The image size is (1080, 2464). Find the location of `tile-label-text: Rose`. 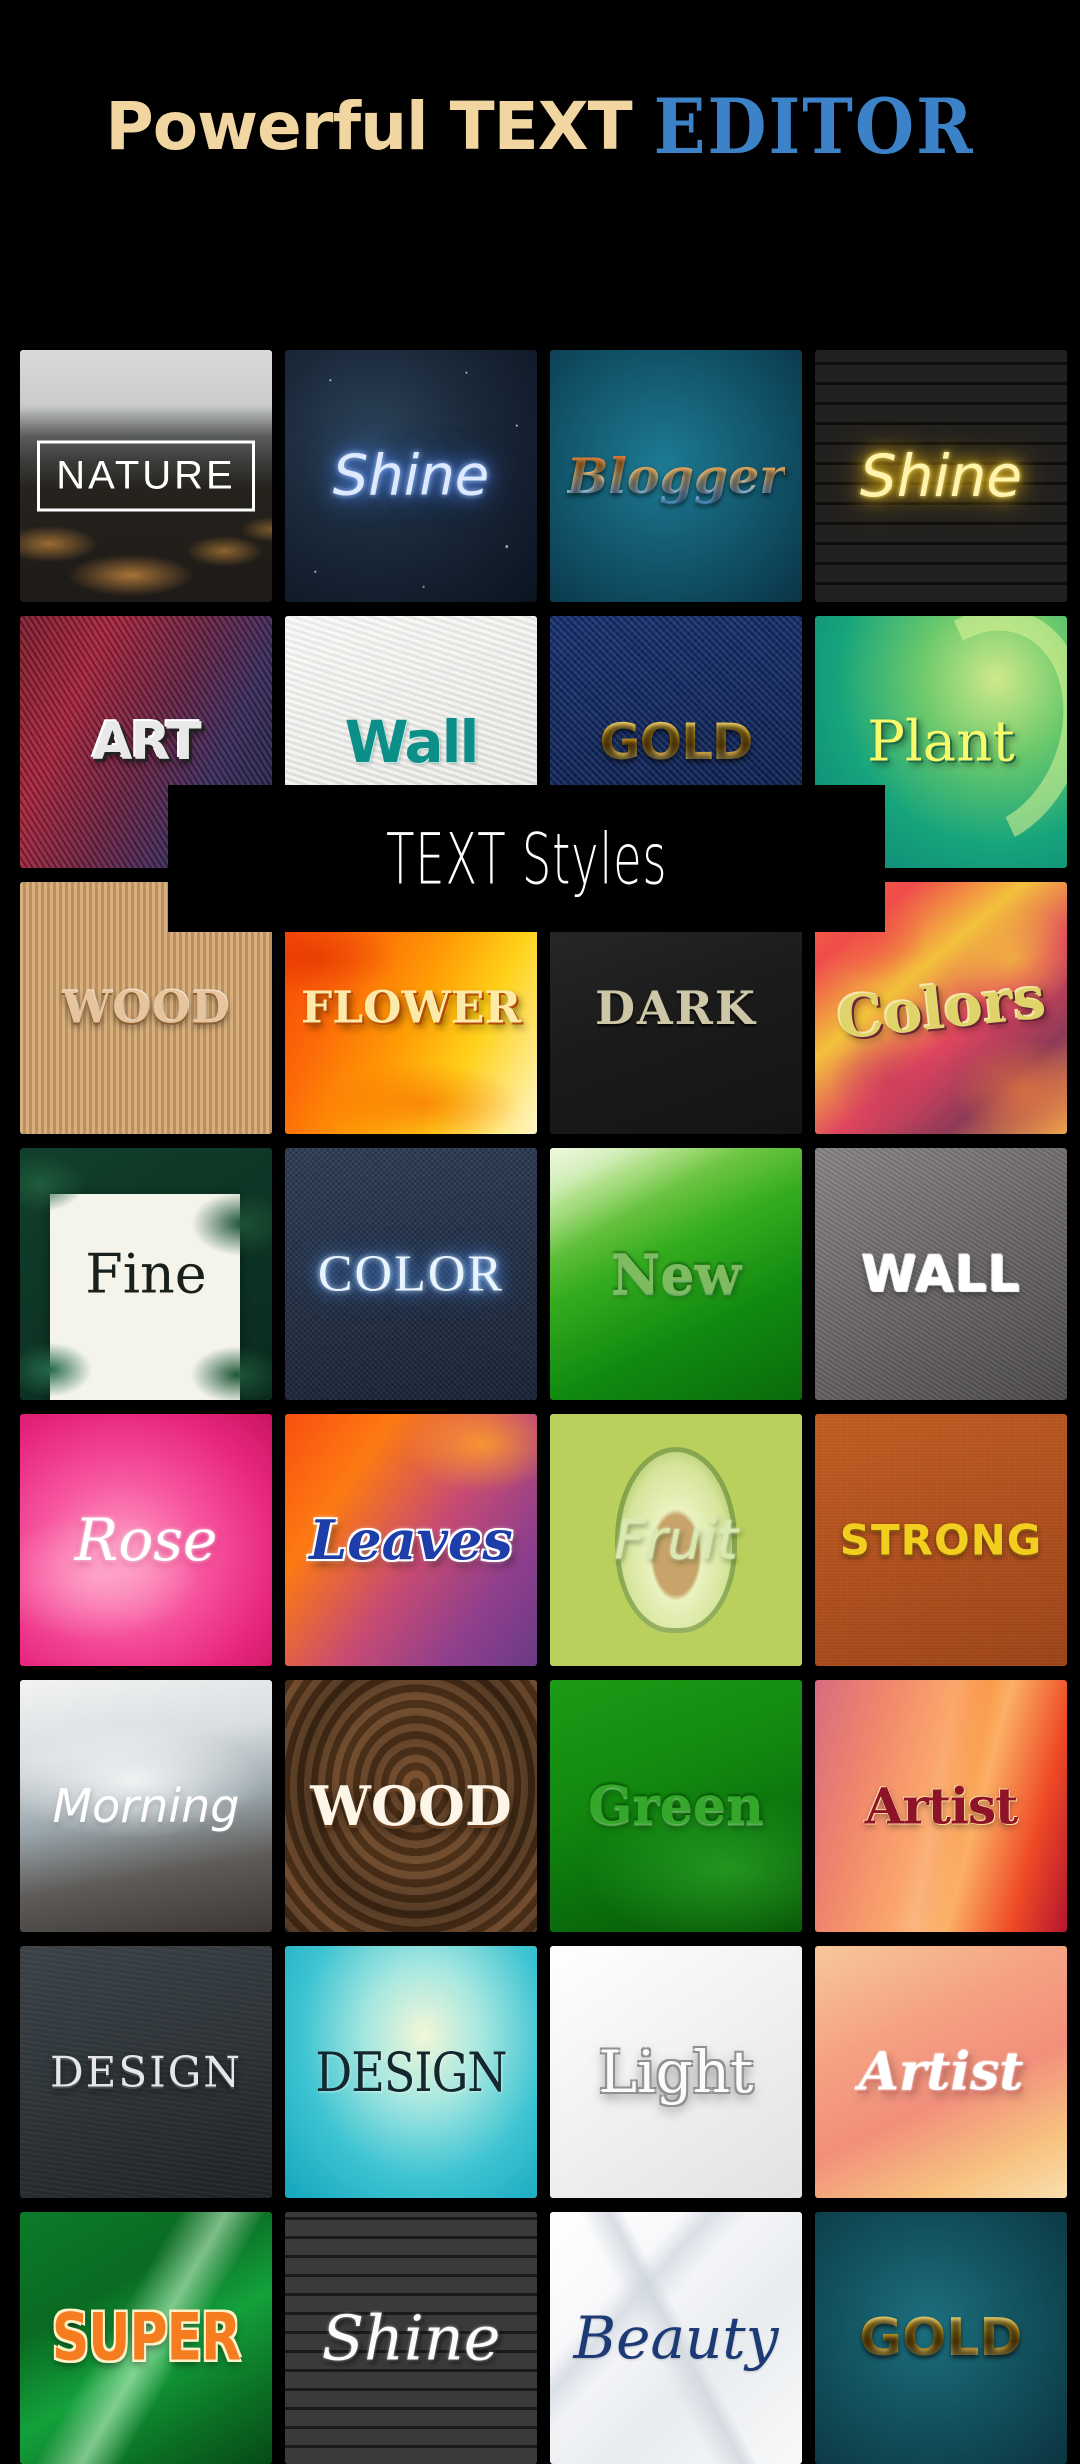

tile-label-text: Rose is located at coordinates (146, 1540).